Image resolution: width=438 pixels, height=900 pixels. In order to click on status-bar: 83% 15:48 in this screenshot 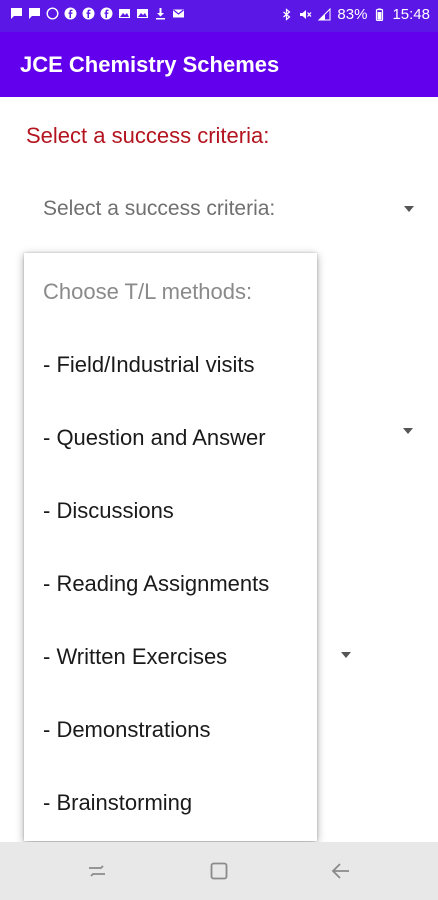, I will do `click(219, 16)`.